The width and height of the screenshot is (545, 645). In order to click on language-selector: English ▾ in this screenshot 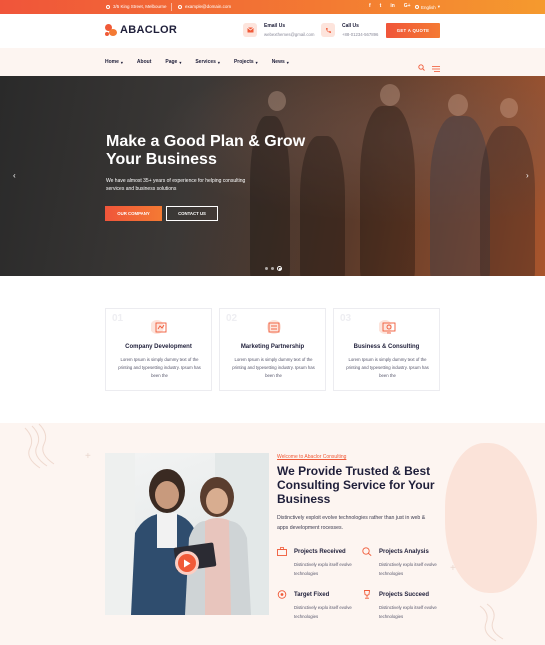, I will do `click(427, 7)`.